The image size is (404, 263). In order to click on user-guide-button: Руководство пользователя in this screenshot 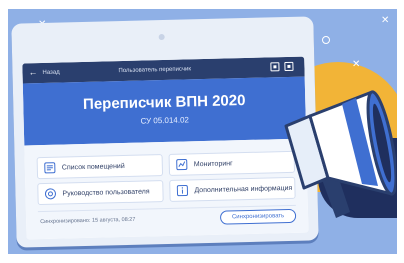, I will do `click(100, 193)`.